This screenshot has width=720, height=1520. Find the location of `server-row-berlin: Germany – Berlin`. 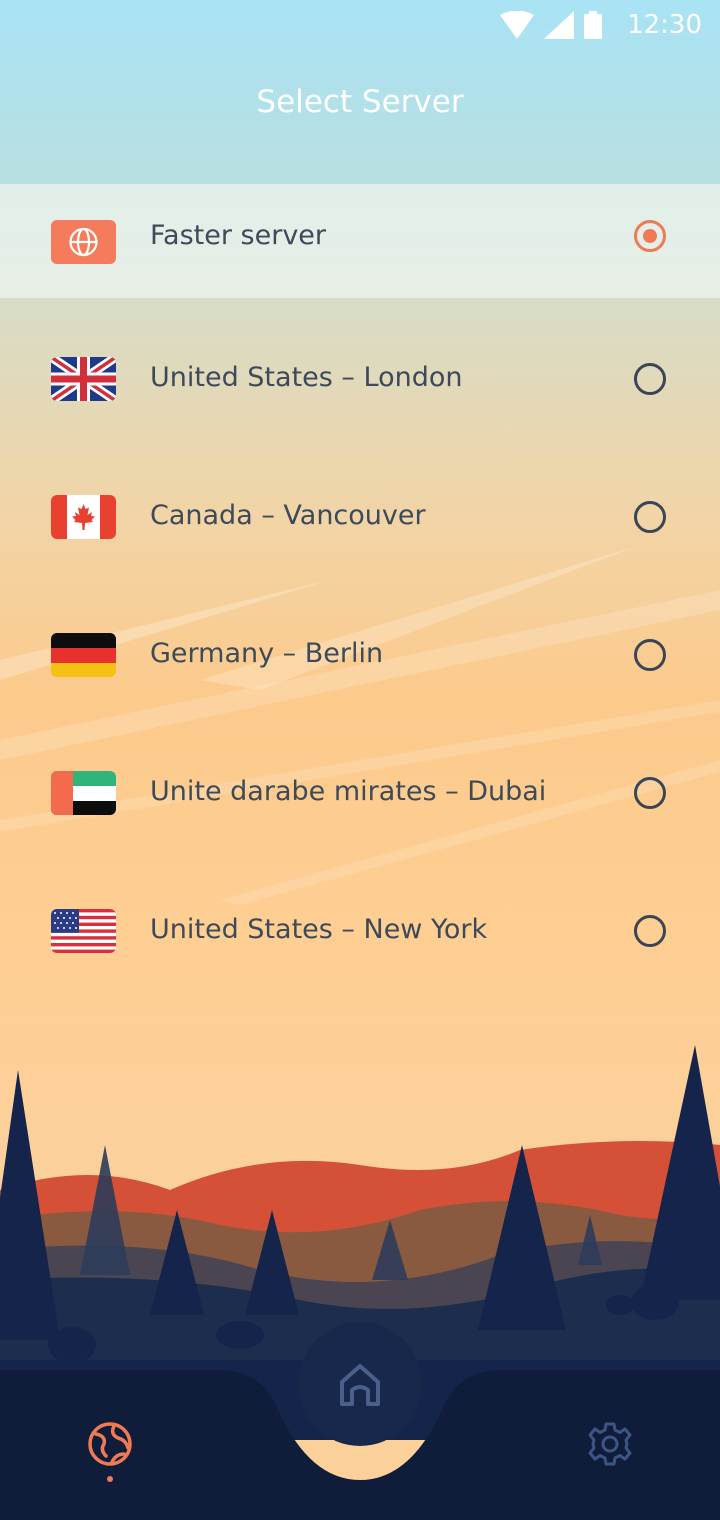

server-row-berlin: Germany – Berlin is located at coordinates (360, 667).